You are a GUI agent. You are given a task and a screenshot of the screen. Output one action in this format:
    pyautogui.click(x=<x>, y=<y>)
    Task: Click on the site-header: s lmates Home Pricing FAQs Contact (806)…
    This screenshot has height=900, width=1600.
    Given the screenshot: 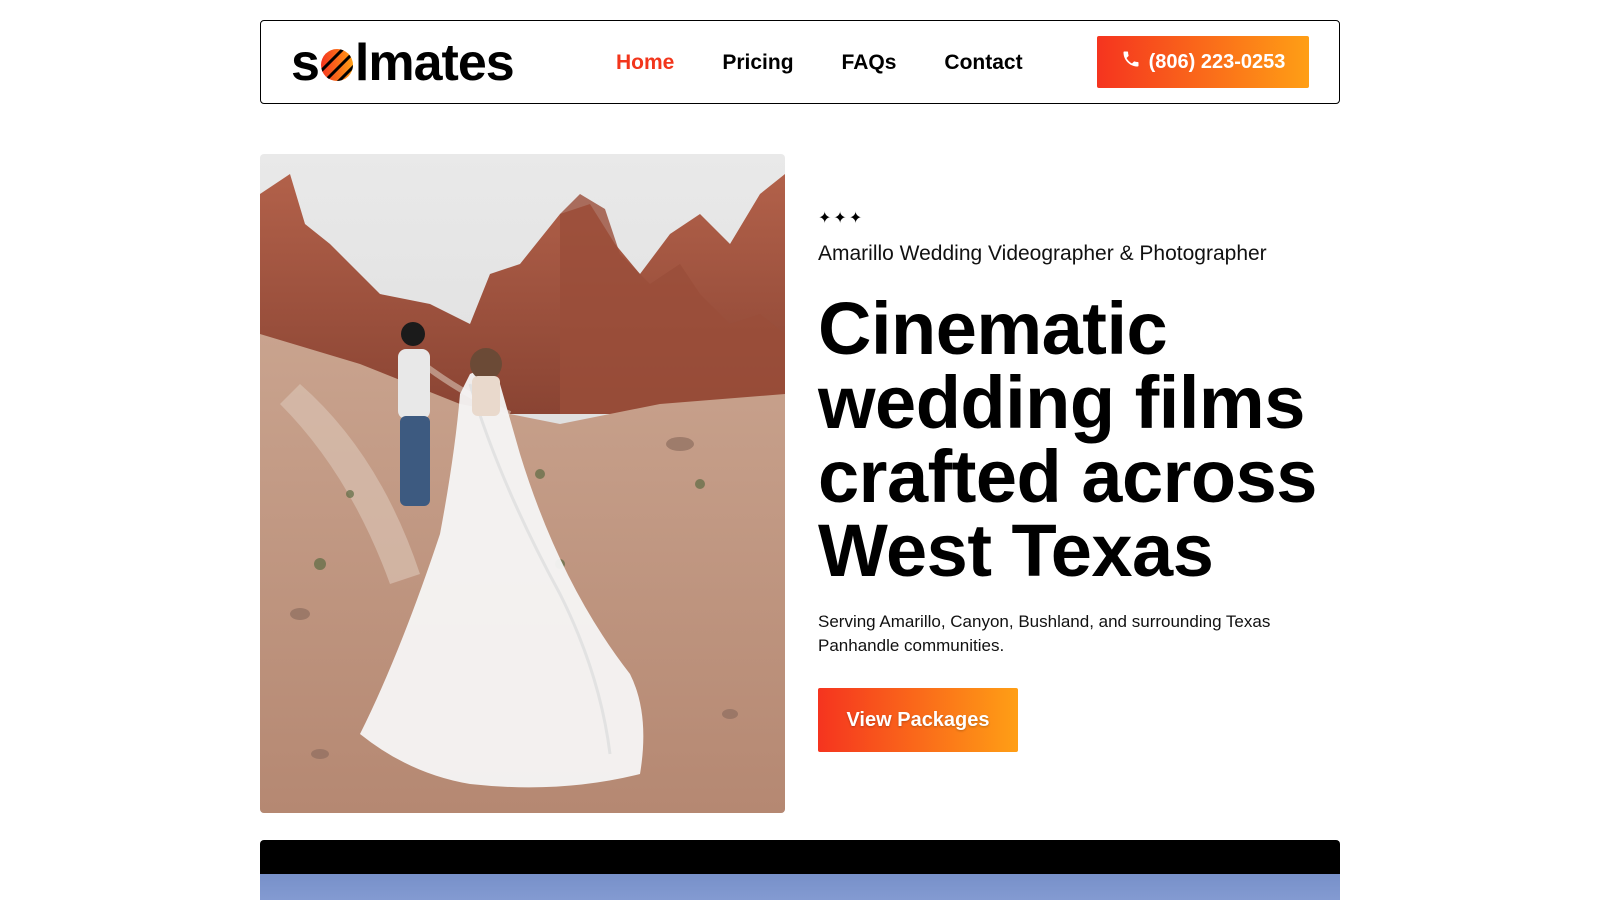 What is the action you would take?
    pyautogui.click(x=800, y=62)
    